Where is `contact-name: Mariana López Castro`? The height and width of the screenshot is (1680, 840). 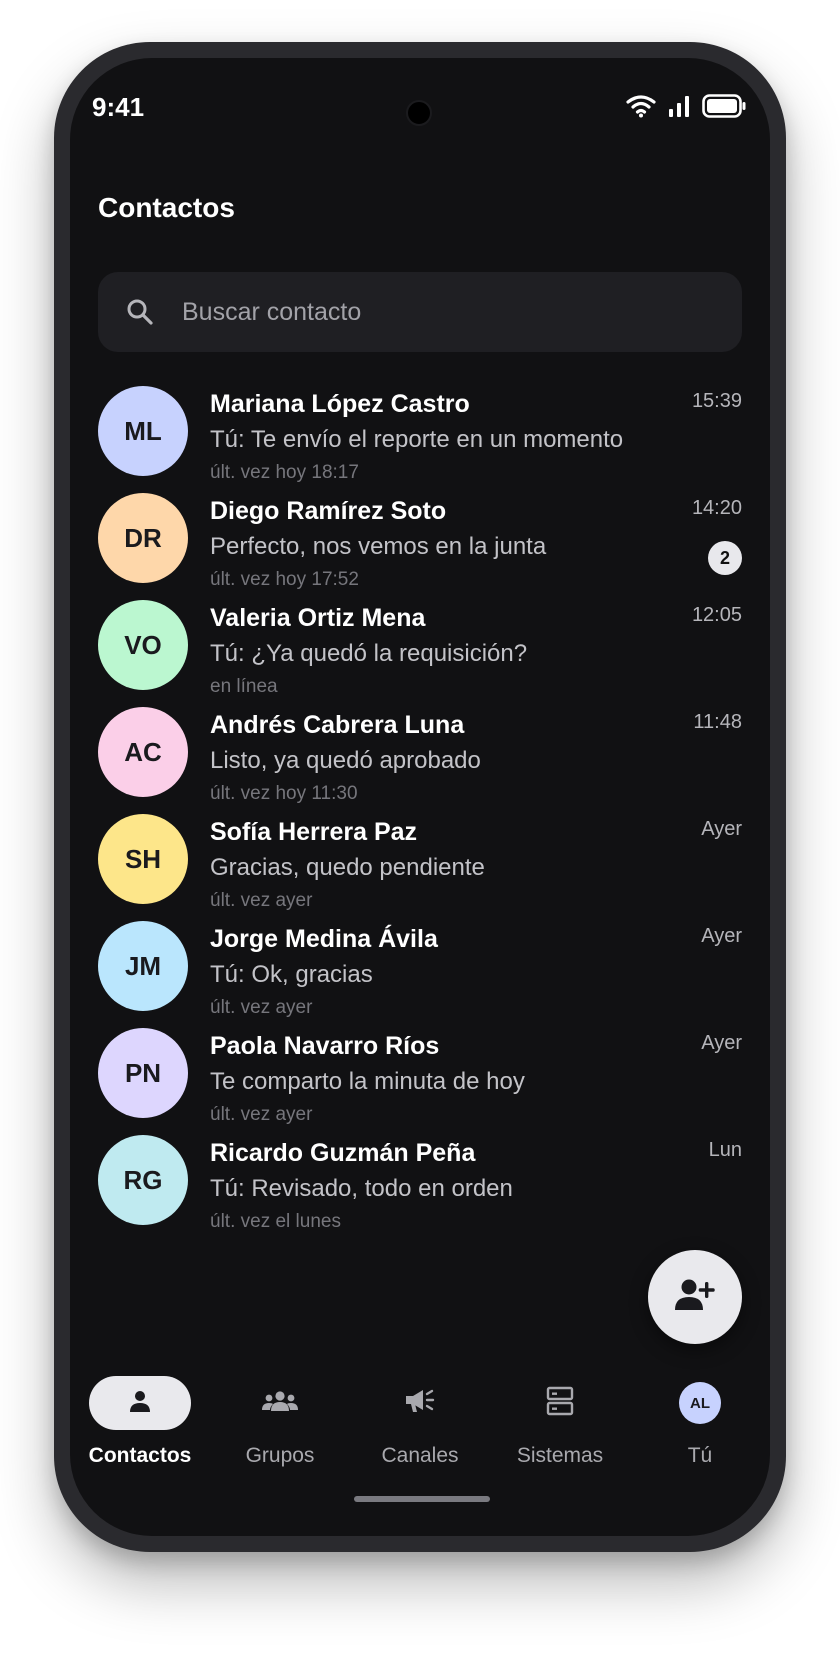
contact-name: Mariana López Castro is located at coordinates (340, 404).